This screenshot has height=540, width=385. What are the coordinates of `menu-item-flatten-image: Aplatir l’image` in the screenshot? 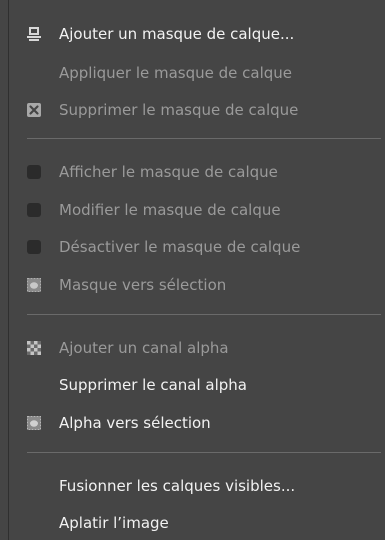 It's located at (197, 523).